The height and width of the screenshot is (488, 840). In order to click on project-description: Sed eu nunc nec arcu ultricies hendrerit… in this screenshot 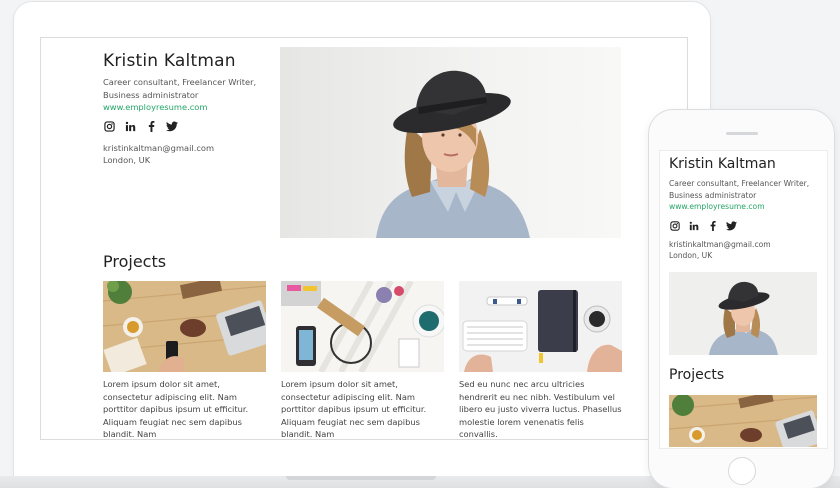, I will do `click(540, 409)`.